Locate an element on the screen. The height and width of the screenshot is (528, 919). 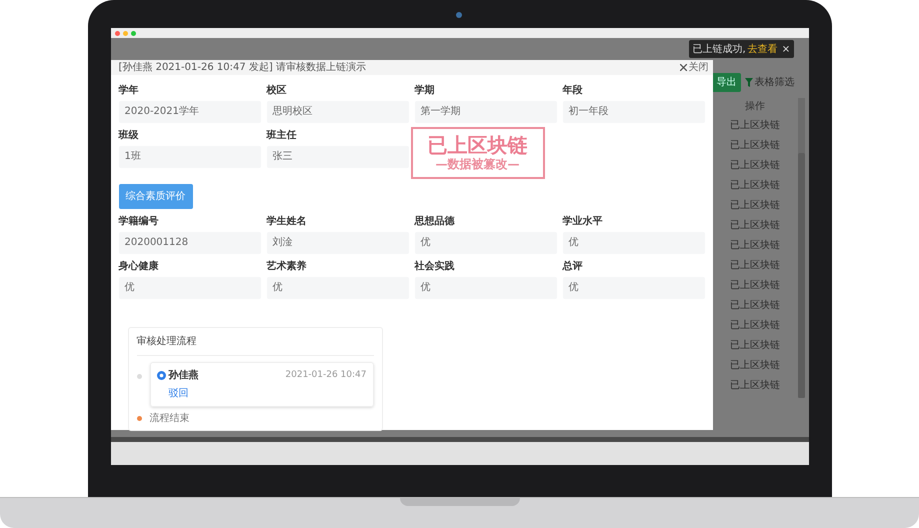
toast-link: 去查看 is located at coordinates (763, 49).